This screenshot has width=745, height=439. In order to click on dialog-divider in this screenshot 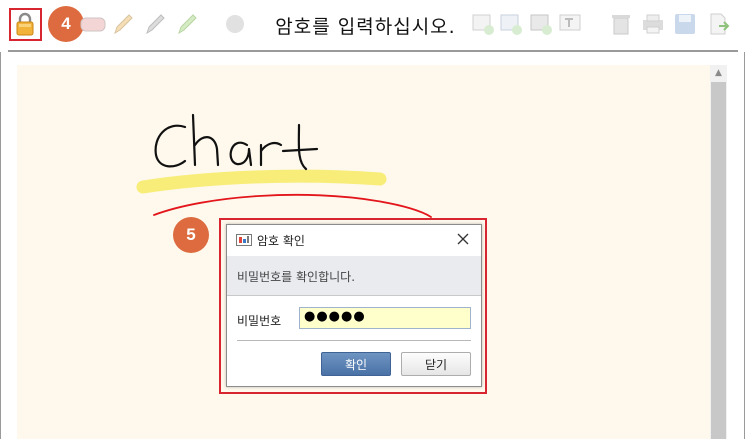, I will do `click(354, 340)`.